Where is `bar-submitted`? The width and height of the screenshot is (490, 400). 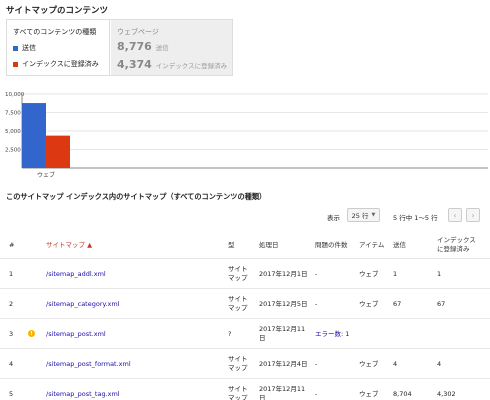 bar-submitted is located at coordinates (34, 135).